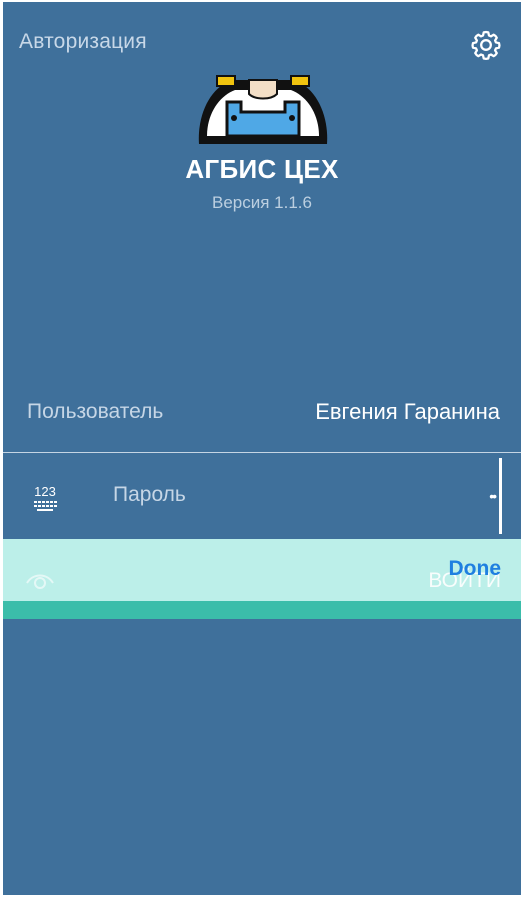  What do you see at coordinates (407, 412) in the screenshot?
I see `user-value: Евгения Гаранина` at bounding box center [407, 412].